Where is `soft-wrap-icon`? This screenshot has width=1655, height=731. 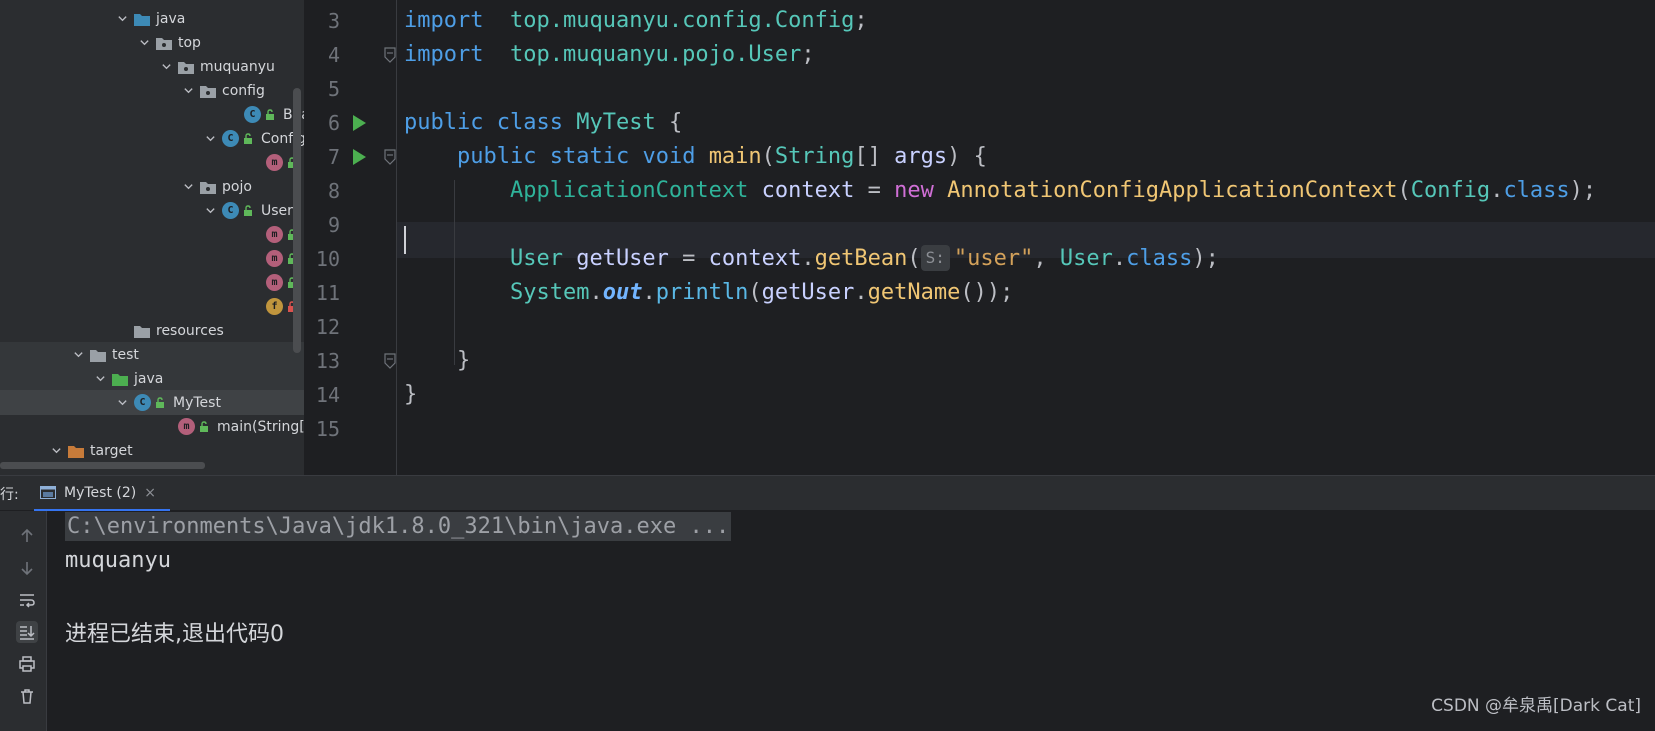
soft-wrap-icon is located at coordinates (27, 600).